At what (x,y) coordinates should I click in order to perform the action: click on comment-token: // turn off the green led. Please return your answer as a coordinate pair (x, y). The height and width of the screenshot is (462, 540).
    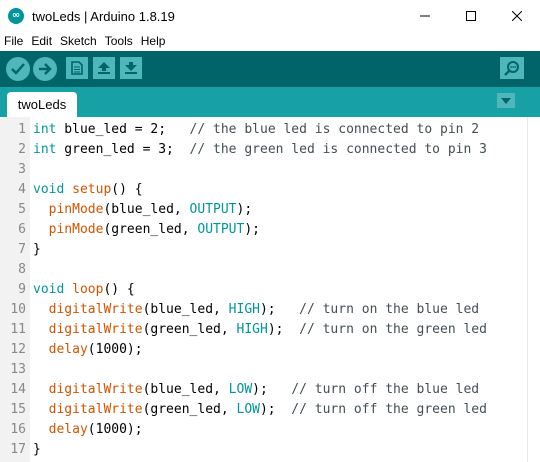
    Looking at the image, I should click on (389, 409).